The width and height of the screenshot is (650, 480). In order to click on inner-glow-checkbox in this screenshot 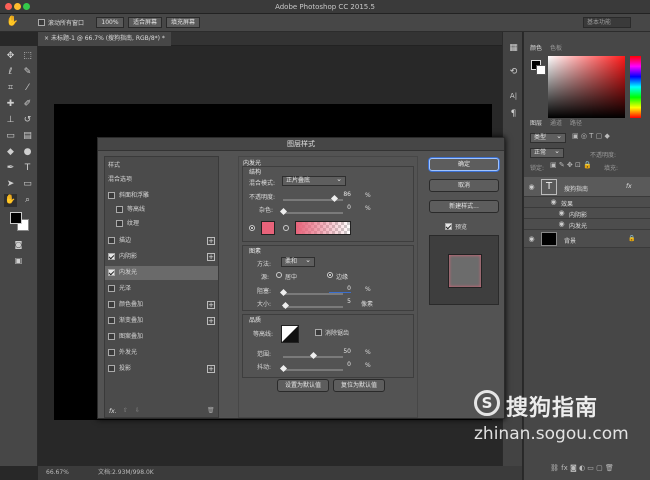, I will do `click(111, 272)`.